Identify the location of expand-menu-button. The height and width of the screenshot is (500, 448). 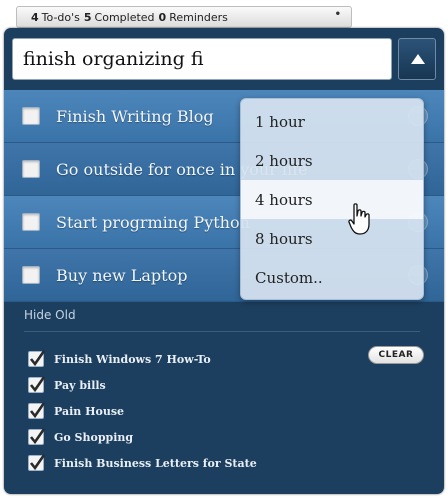
(417, 59).